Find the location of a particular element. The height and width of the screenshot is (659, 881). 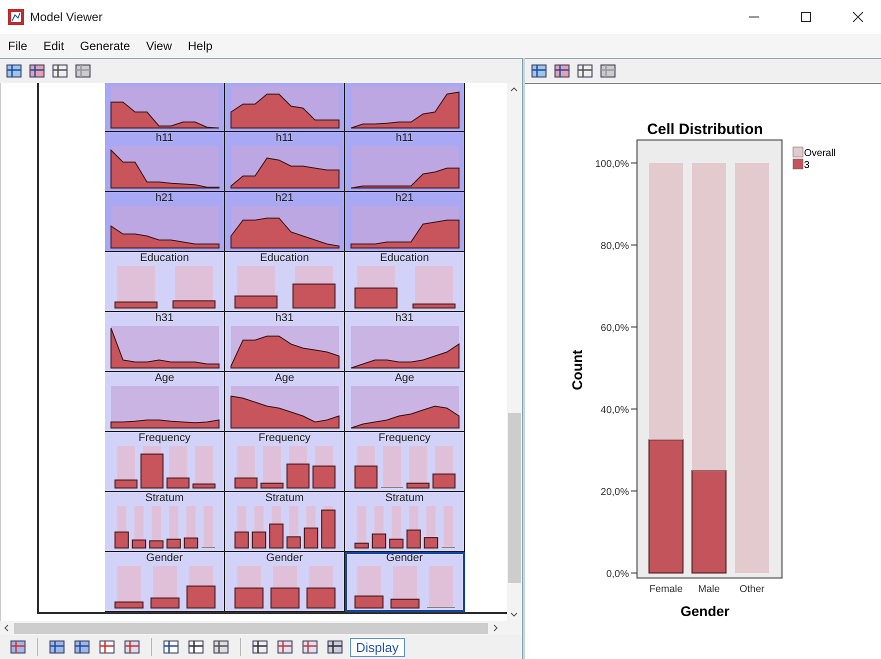

maximize-icon is located at coordinates (806, 17).